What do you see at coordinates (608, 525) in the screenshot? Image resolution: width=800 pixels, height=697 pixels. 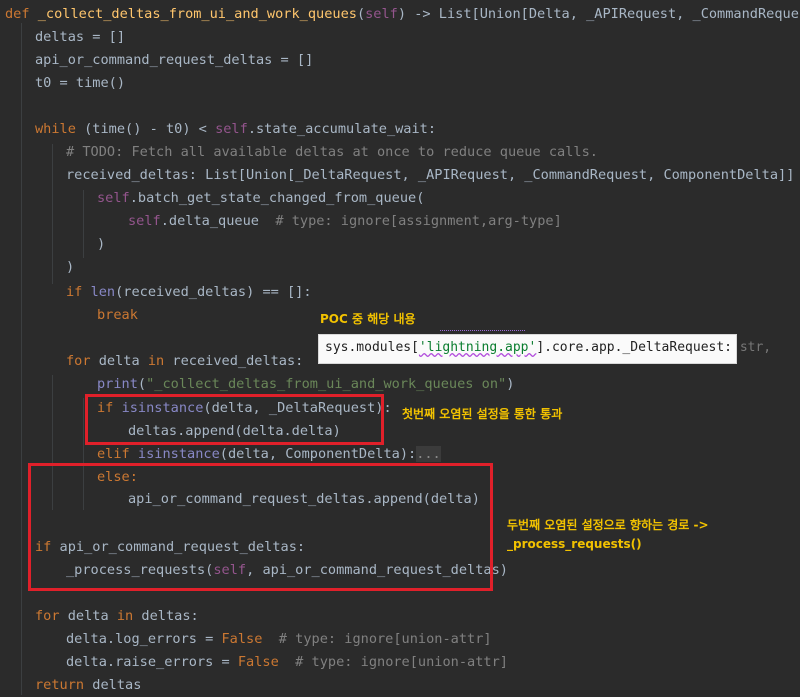 I see `second-note-line-1: 두번째 오염된 설정으로 향하는 경로 ->` at bounding box center [608, 525].